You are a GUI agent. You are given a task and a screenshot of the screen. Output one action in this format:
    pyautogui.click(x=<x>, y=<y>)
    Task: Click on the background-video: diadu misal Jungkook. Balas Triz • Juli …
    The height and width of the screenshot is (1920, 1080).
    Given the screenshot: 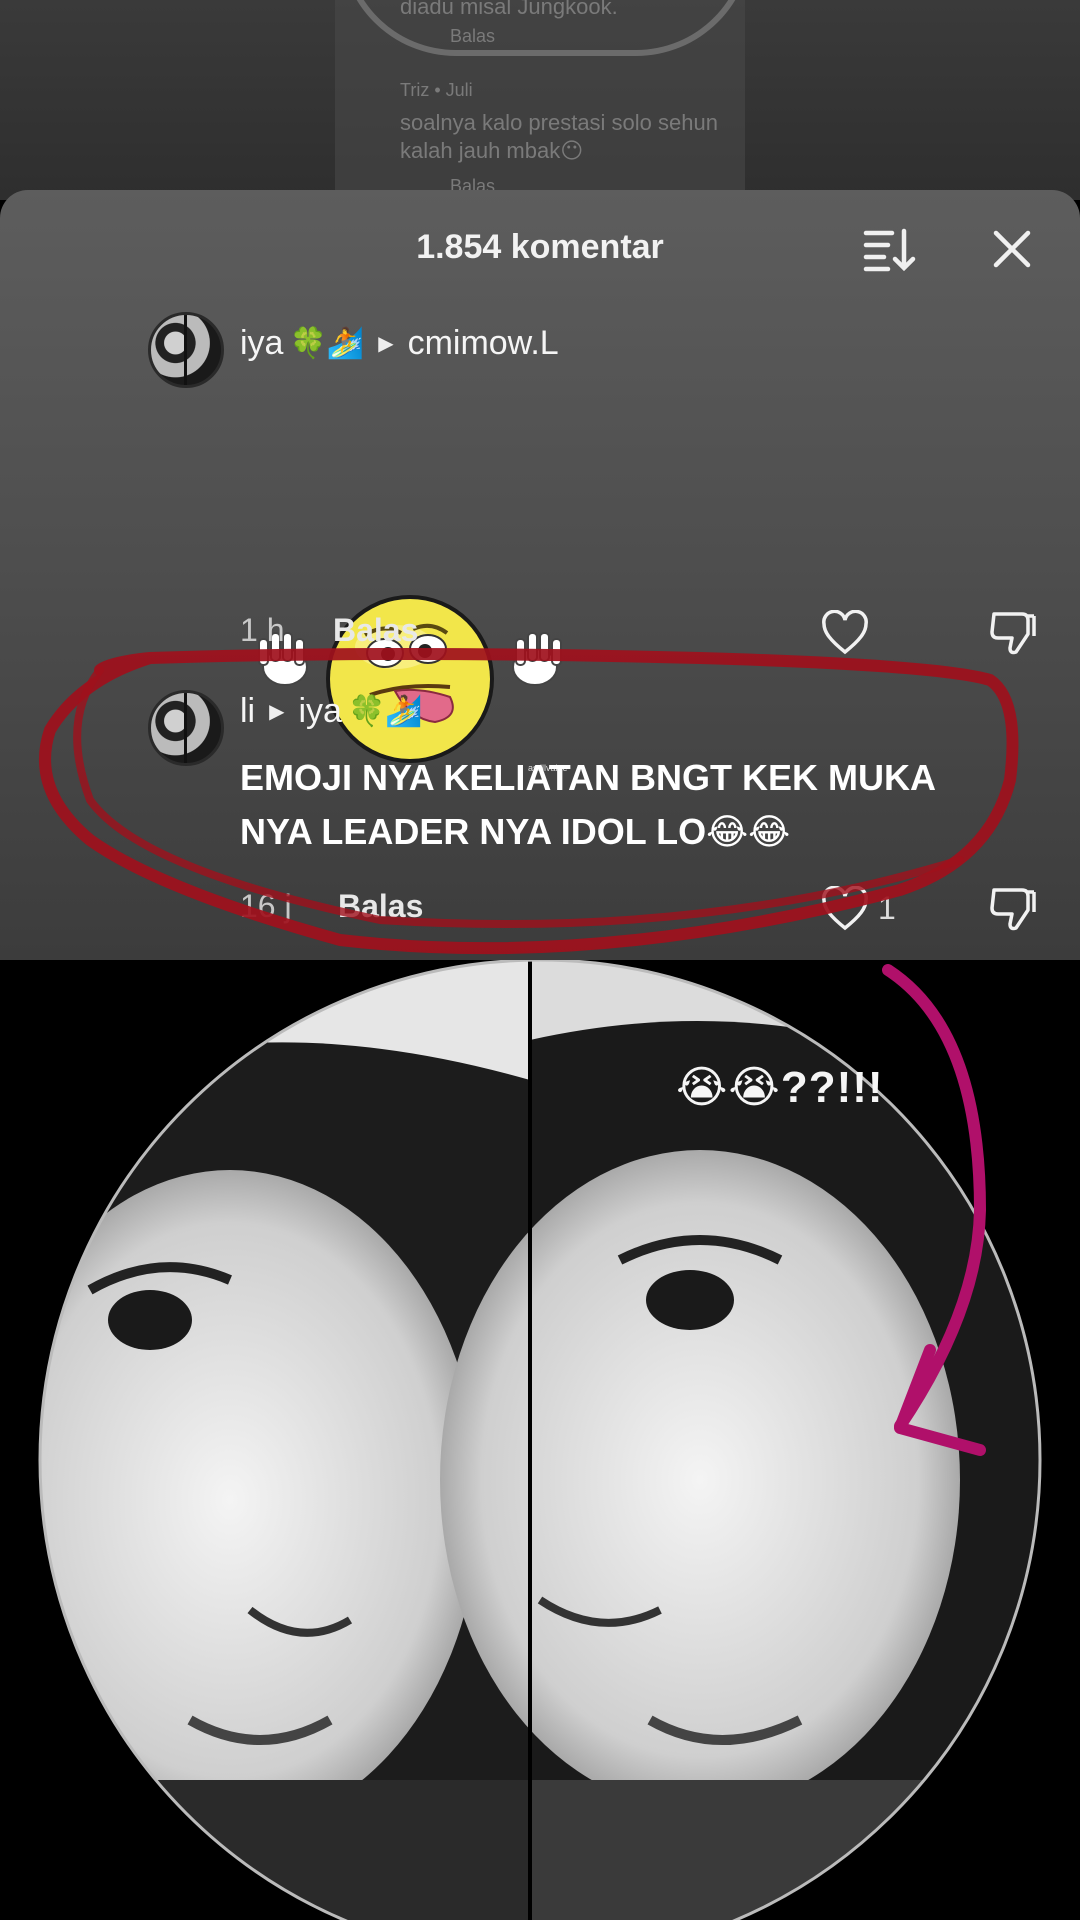 What is the action you would take?
    pyautogui.click(x=540, y=100)
    